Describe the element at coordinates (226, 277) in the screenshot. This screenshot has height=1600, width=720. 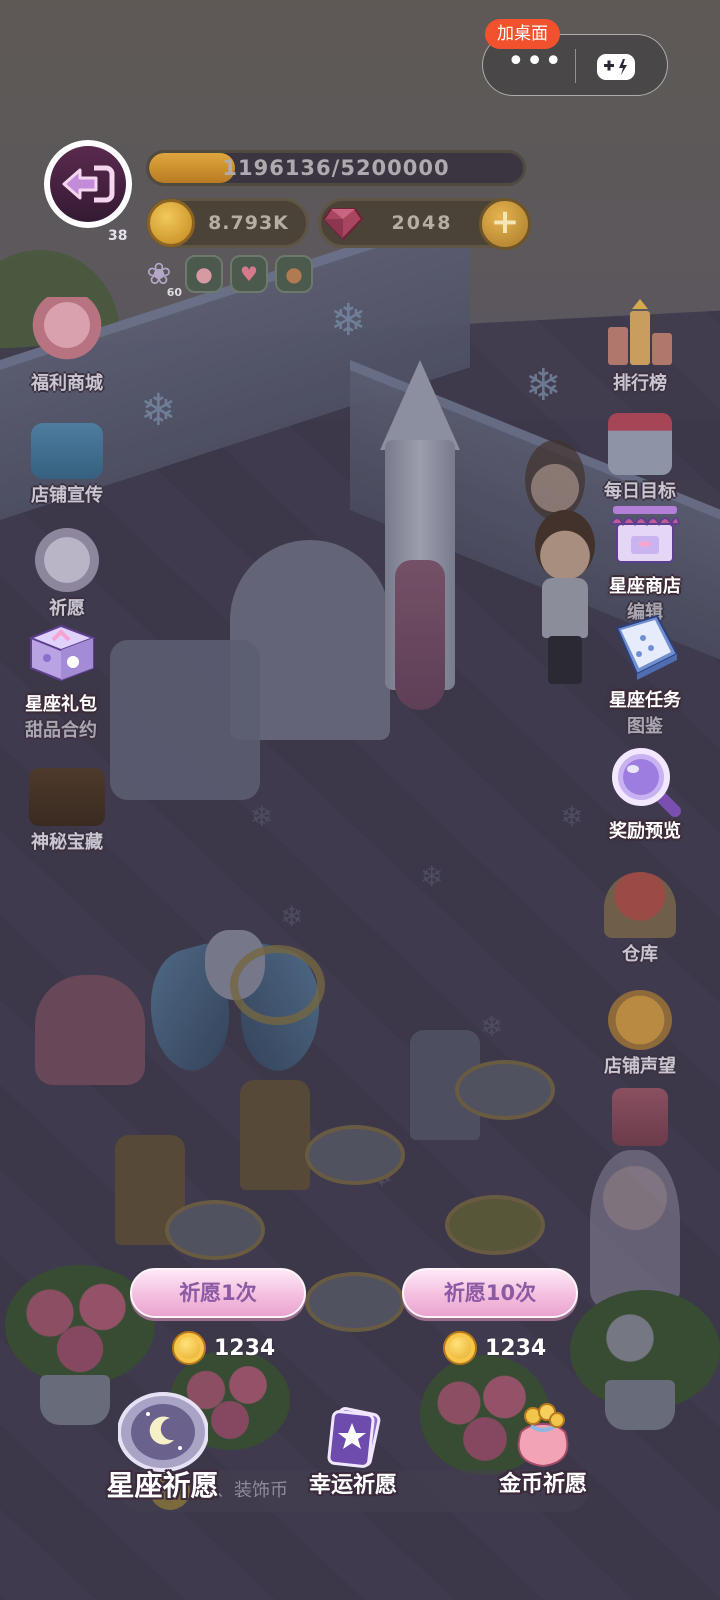
I see `buff-row: ❀ 60 ● ♥ ●` at that location.